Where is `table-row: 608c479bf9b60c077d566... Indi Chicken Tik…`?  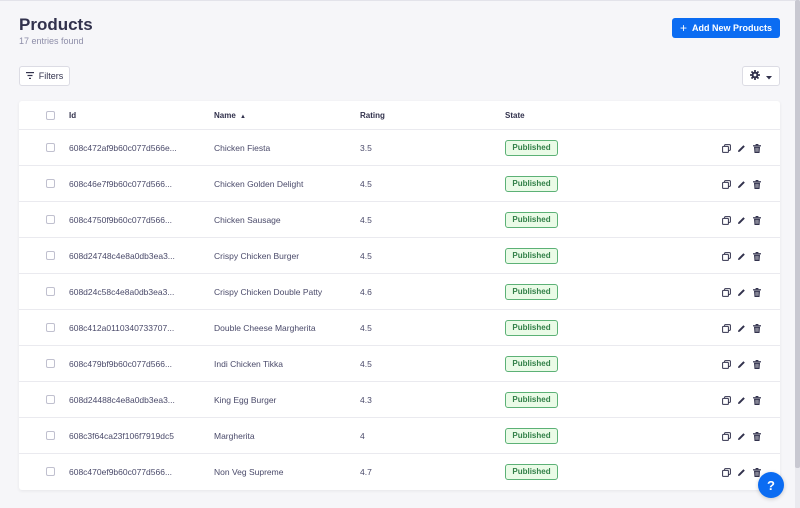
table-row: 608c479bf9b60c077d566... Indi Chicken Tik… is located at coordinates (399, 364).